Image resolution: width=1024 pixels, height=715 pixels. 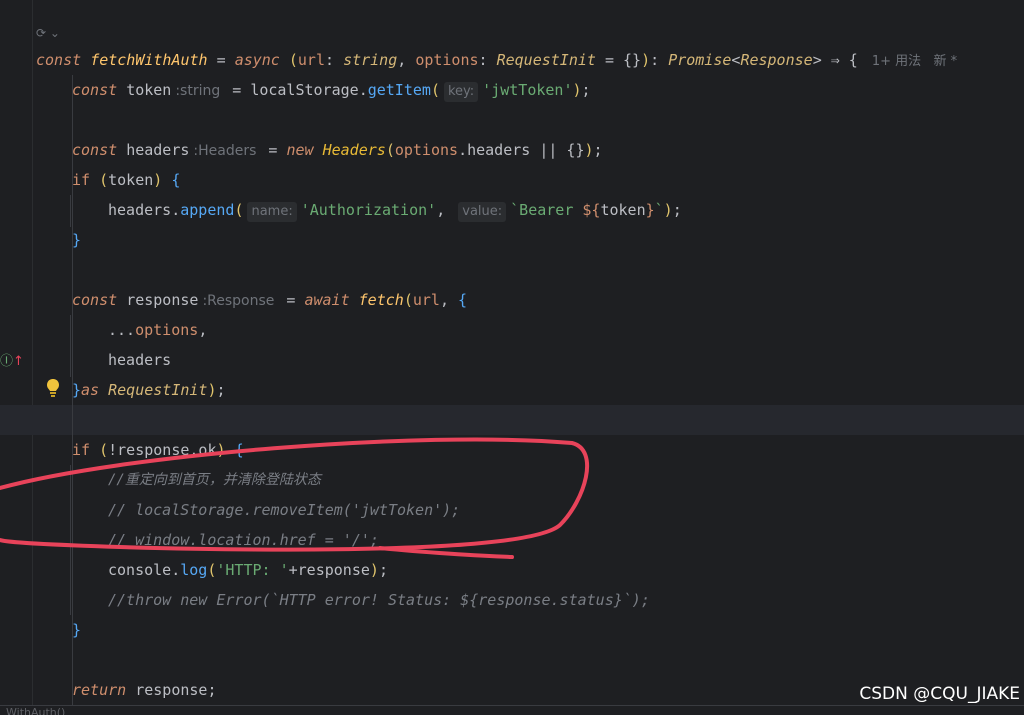 What do you see at coordinates (527, 90) in the screenshot?
I see `string: 'jwtToken'` at bounding box center [527, 90].